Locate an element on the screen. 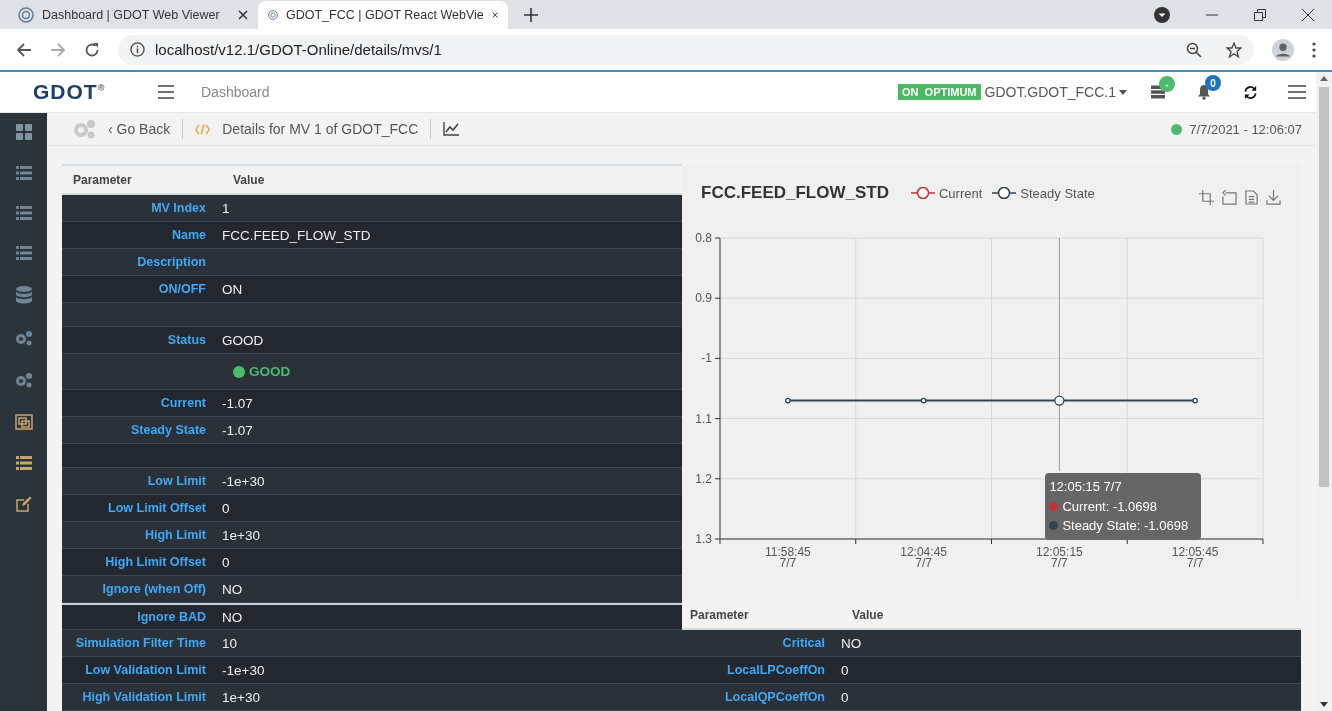  table-cell-text: FCC.FEED_FLOW_STD is located at coordinates (296, 235).